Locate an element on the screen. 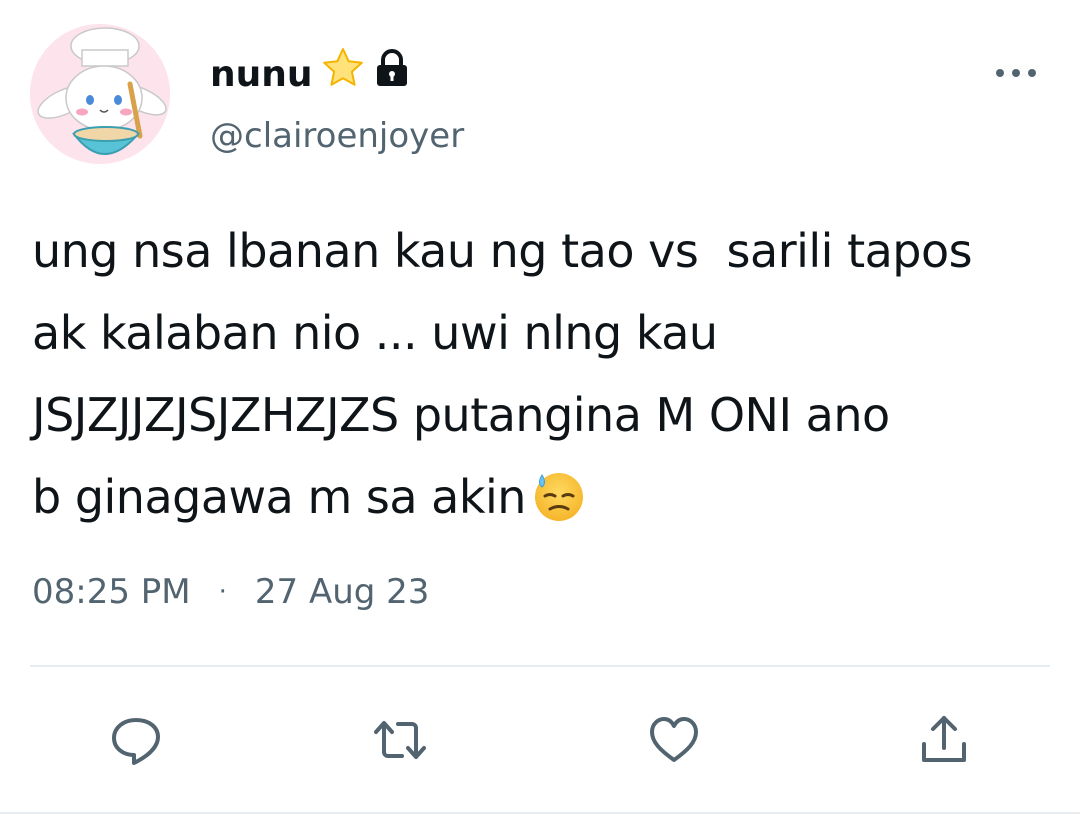 The width and height of the screenshot is (1080, 831). more-options-button is located at coordinates (1016, 73).